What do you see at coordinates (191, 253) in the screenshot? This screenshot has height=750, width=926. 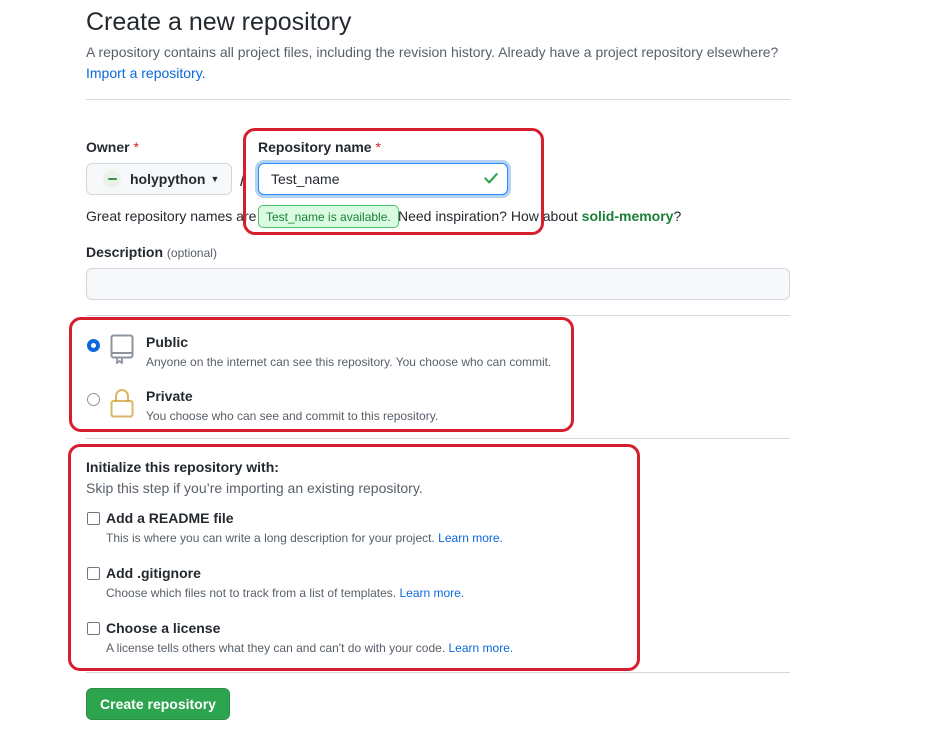 I see `optional-tag: (optional)` at bounding box center [191, 253].